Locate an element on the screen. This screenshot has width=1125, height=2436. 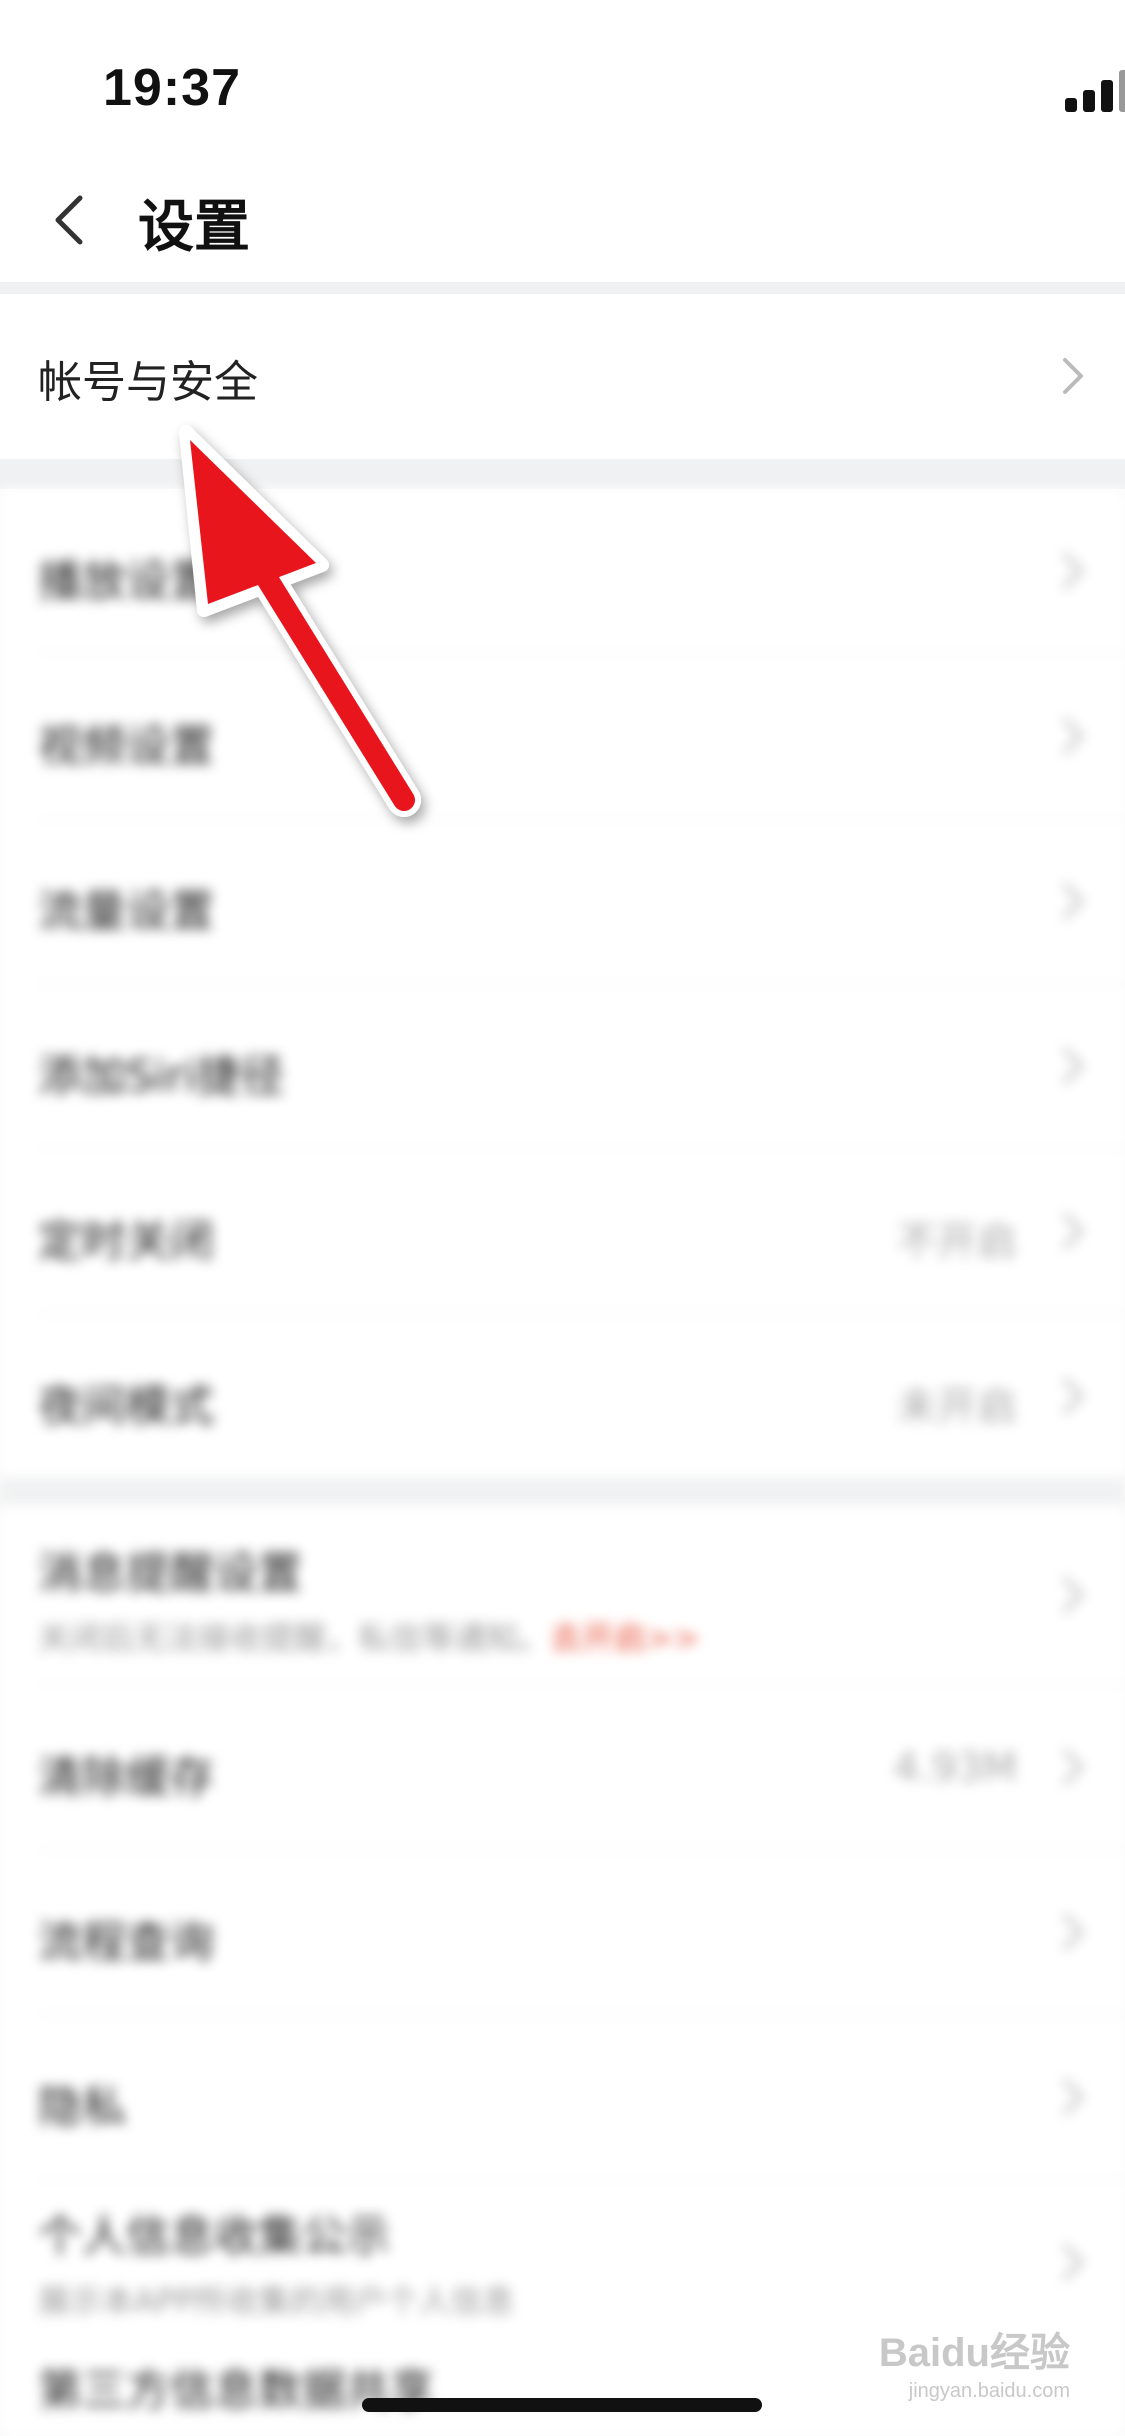
watermark-url: jingyan.baidu.com is located at coordinates (989, 2391).